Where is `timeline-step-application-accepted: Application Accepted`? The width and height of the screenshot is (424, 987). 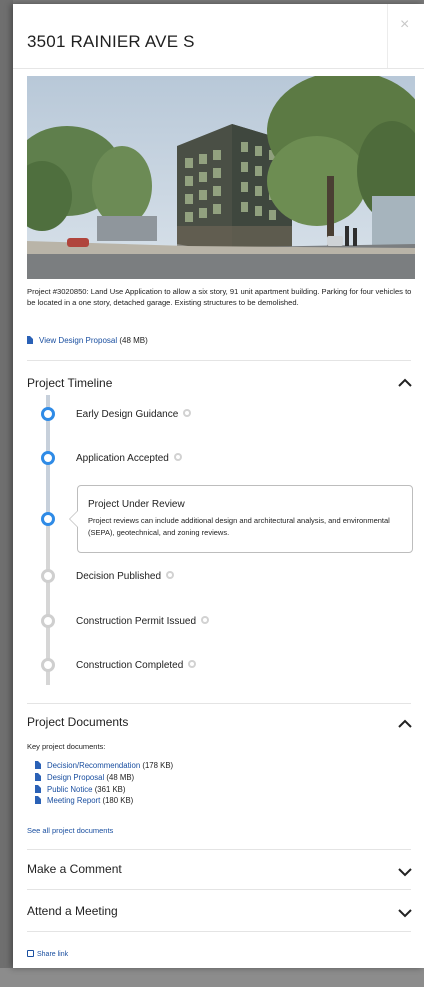 timeline-step-application-accepted: Application Accepted is located at coordinates (129, 458).